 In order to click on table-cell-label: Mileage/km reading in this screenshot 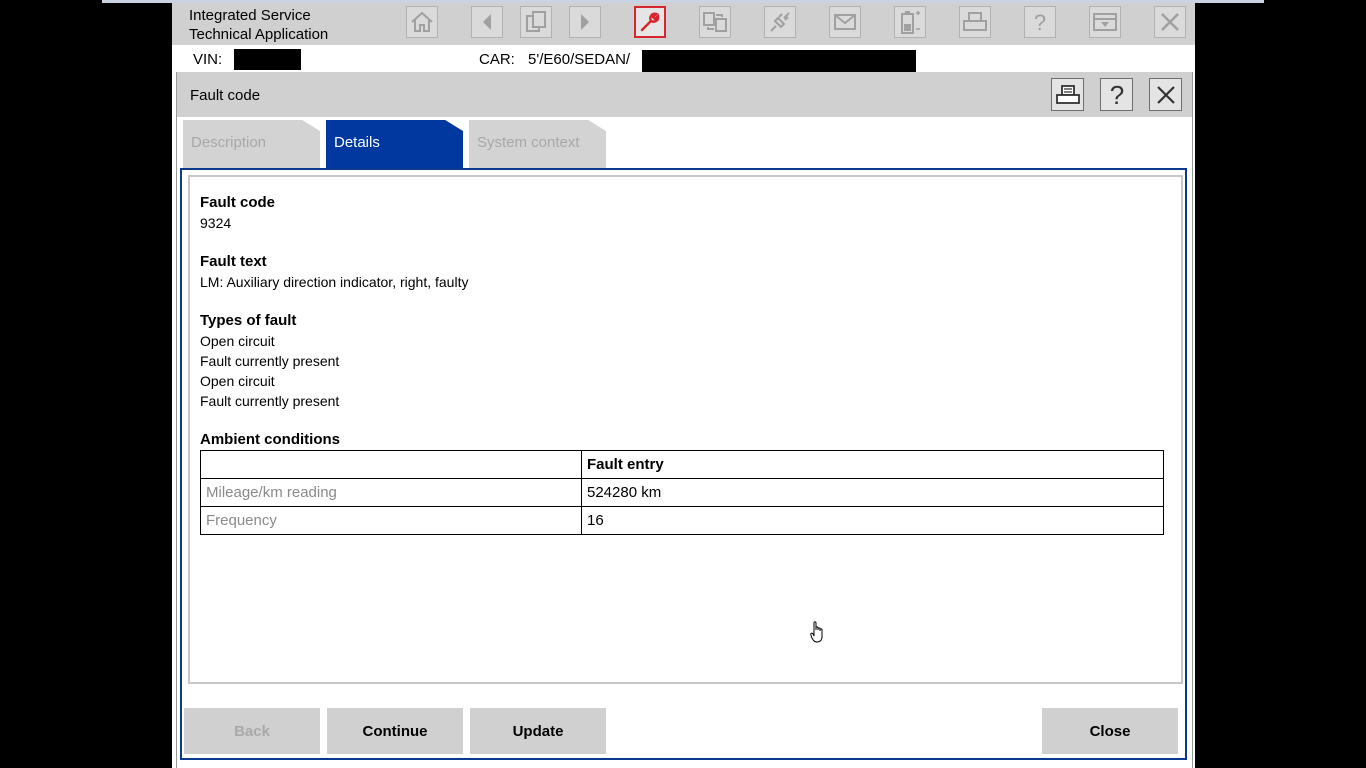, I will do `click(391, 492)`.